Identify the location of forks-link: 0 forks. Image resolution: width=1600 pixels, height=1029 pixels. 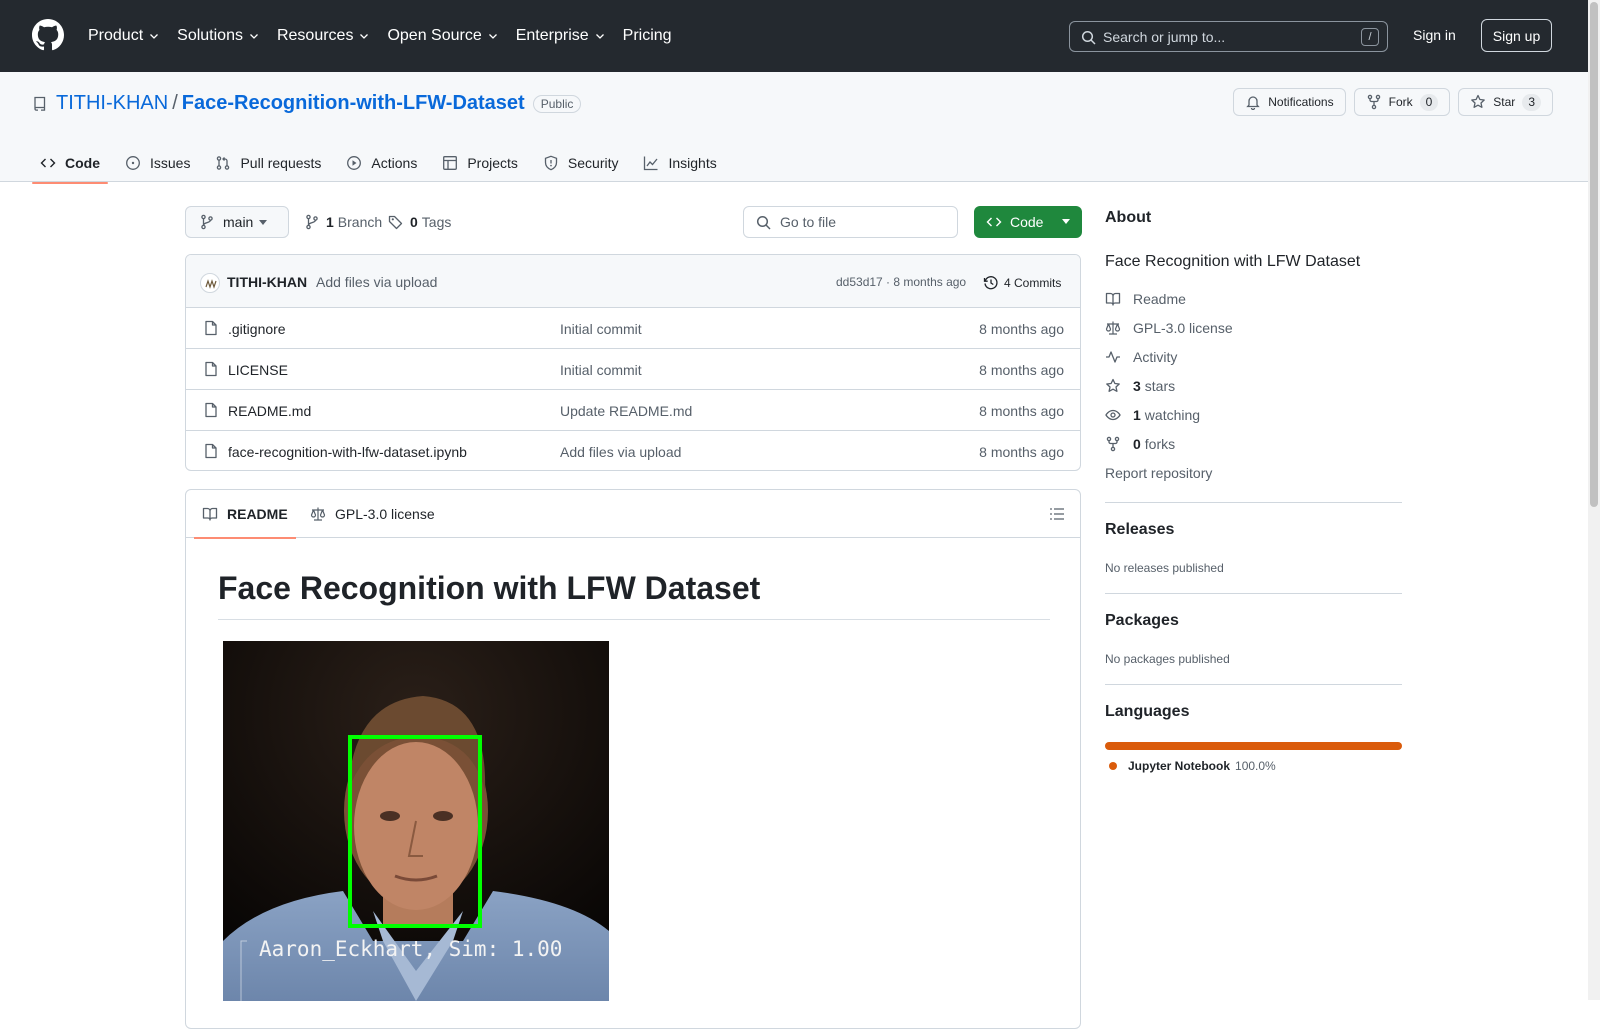
(1140, 444).